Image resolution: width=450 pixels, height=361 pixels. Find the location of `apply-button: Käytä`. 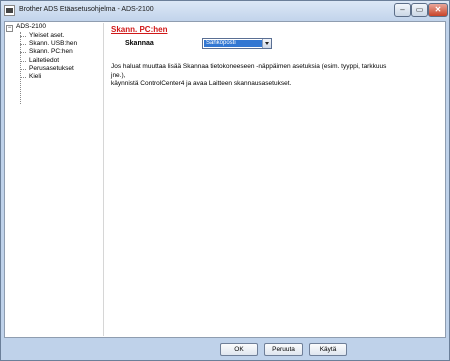

apply-button: Käytä is located at coordinates (328, 349).